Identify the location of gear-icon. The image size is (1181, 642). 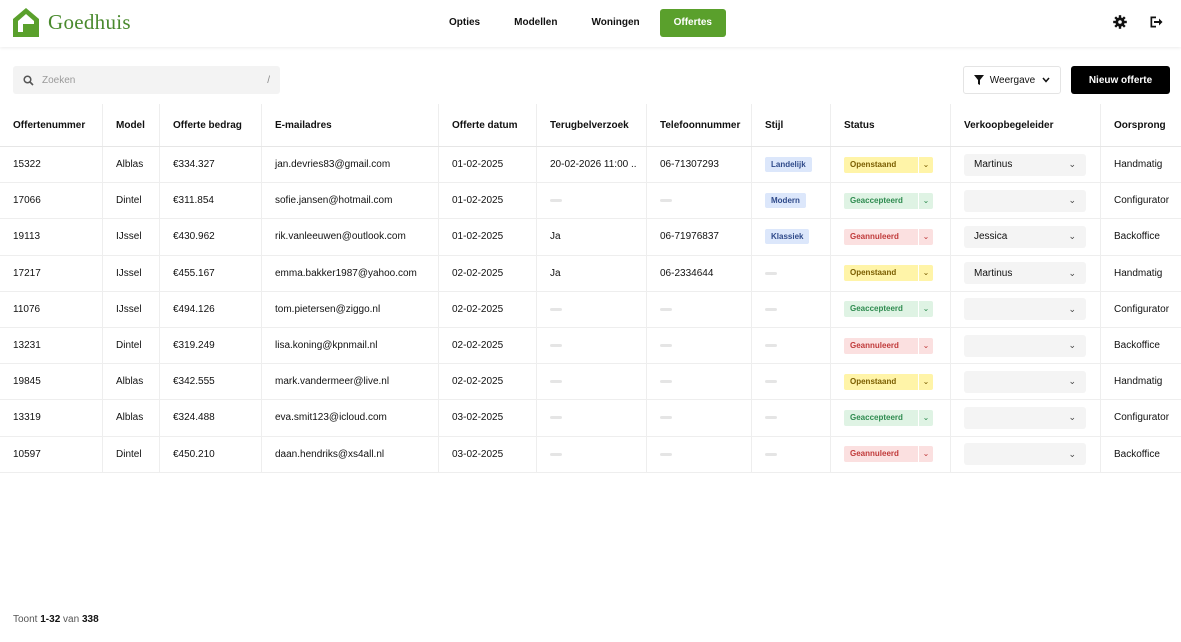
(1120, 22).